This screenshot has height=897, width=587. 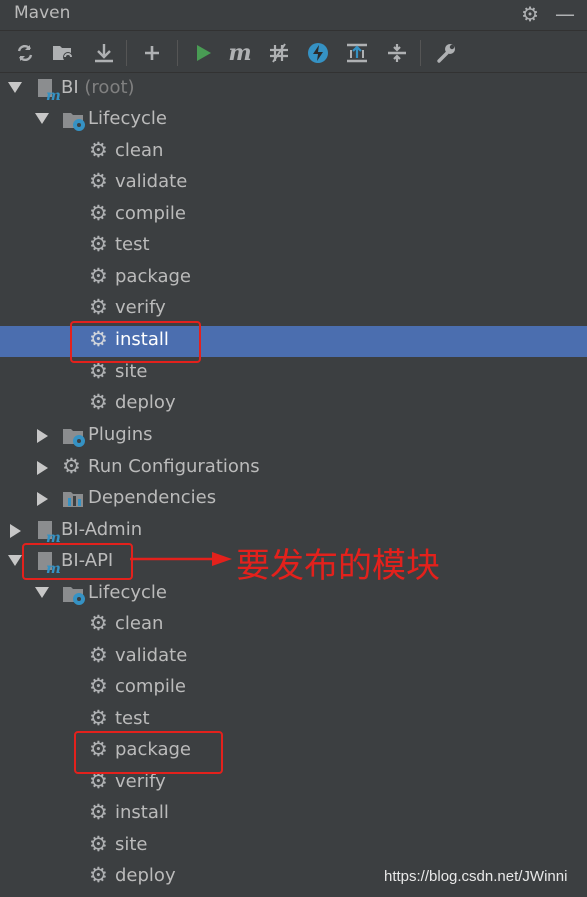 What do you see at coordinates (357, 53) in the screenshot?
I see `show-dependencies-icon` at bounding box center [357, 53].